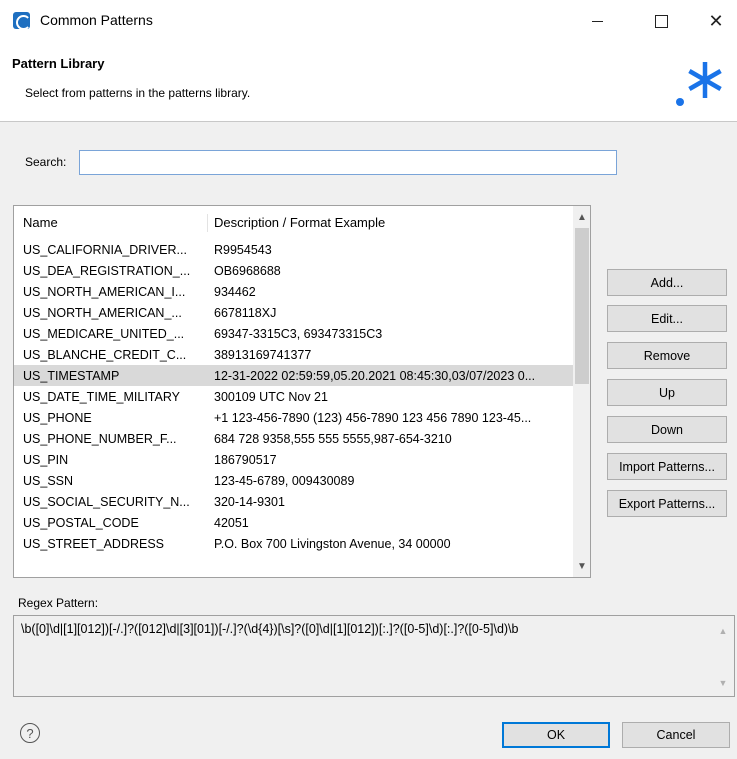  Describe the element at coordinates (284, 480) in the screenshot. I see `pattern-description-cell: 123-45-6789, 009430089` at that location.